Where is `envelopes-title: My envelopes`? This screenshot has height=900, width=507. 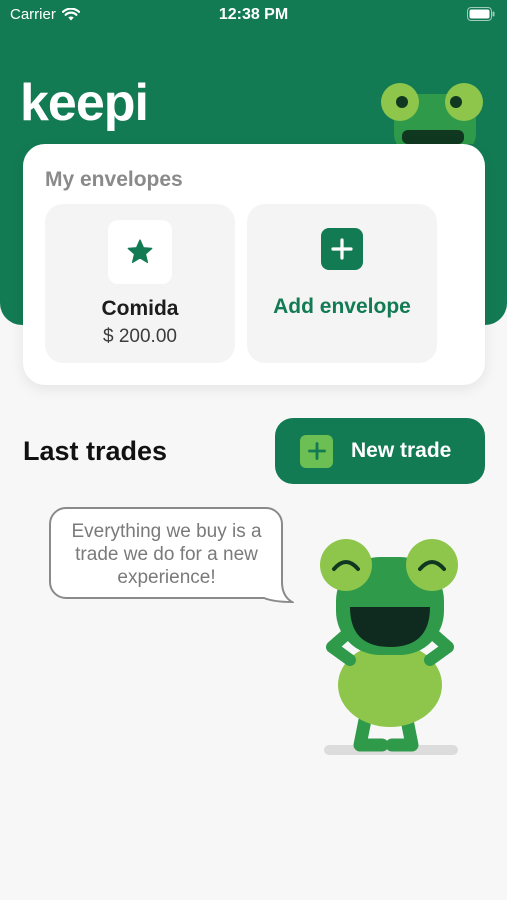
envelopes-title: My envelopes is located at coordinates (114, 179).